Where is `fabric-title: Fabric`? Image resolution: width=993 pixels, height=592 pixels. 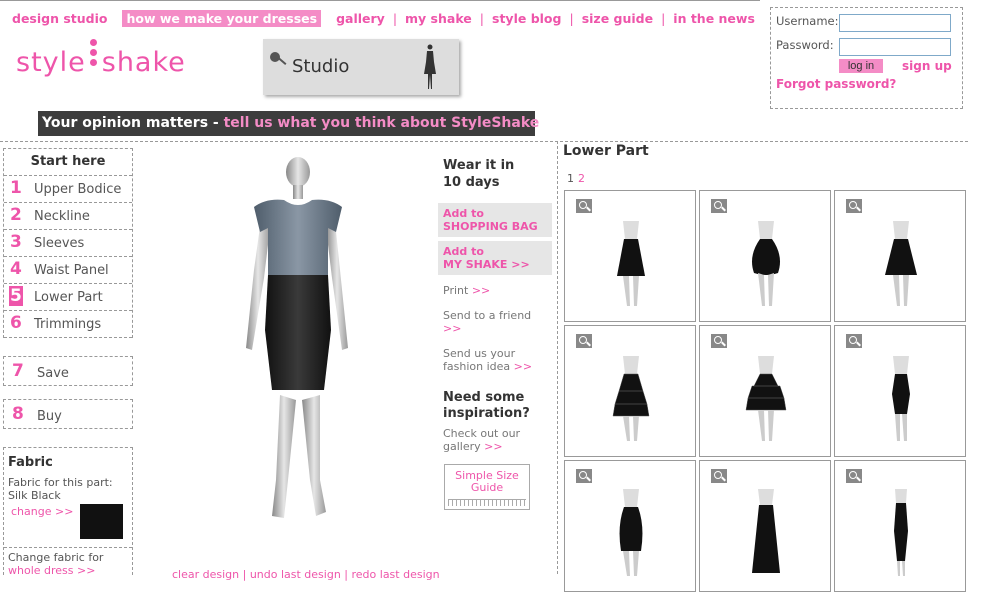
fabric-title: Fabric is located at coordinates (30, 462).